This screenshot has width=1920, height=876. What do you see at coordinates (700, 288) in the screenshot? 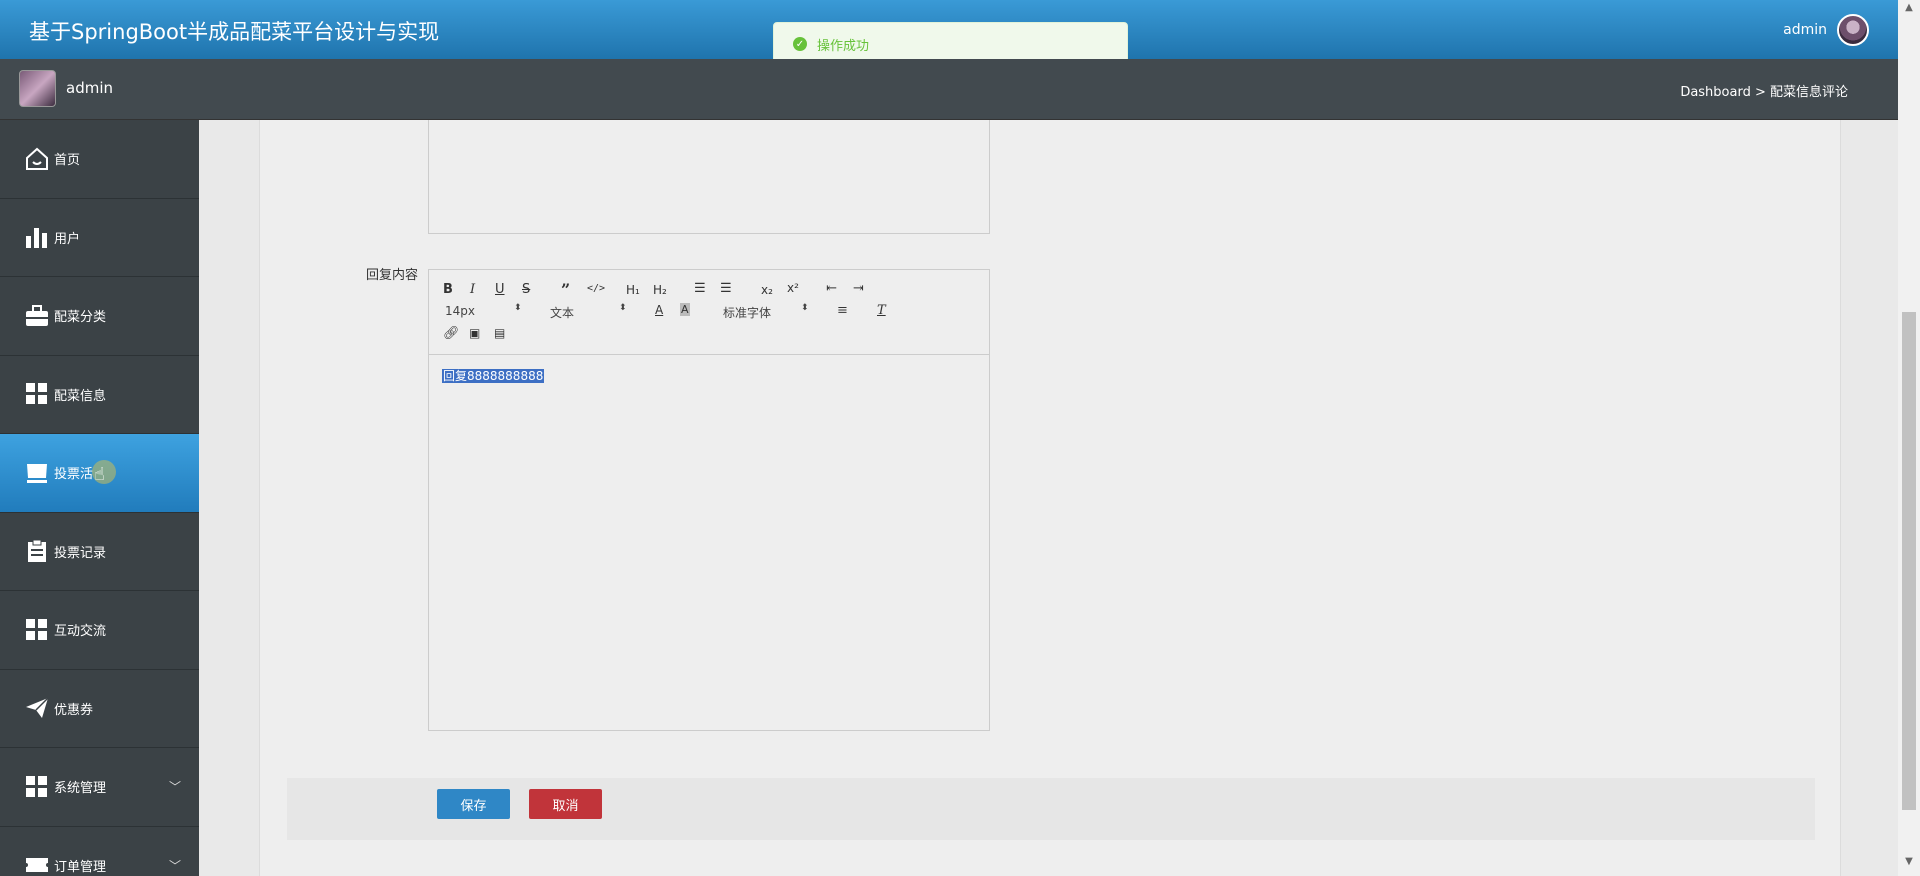
I see `ordered-list-icon: ☰` at bounding box center [700, 288].